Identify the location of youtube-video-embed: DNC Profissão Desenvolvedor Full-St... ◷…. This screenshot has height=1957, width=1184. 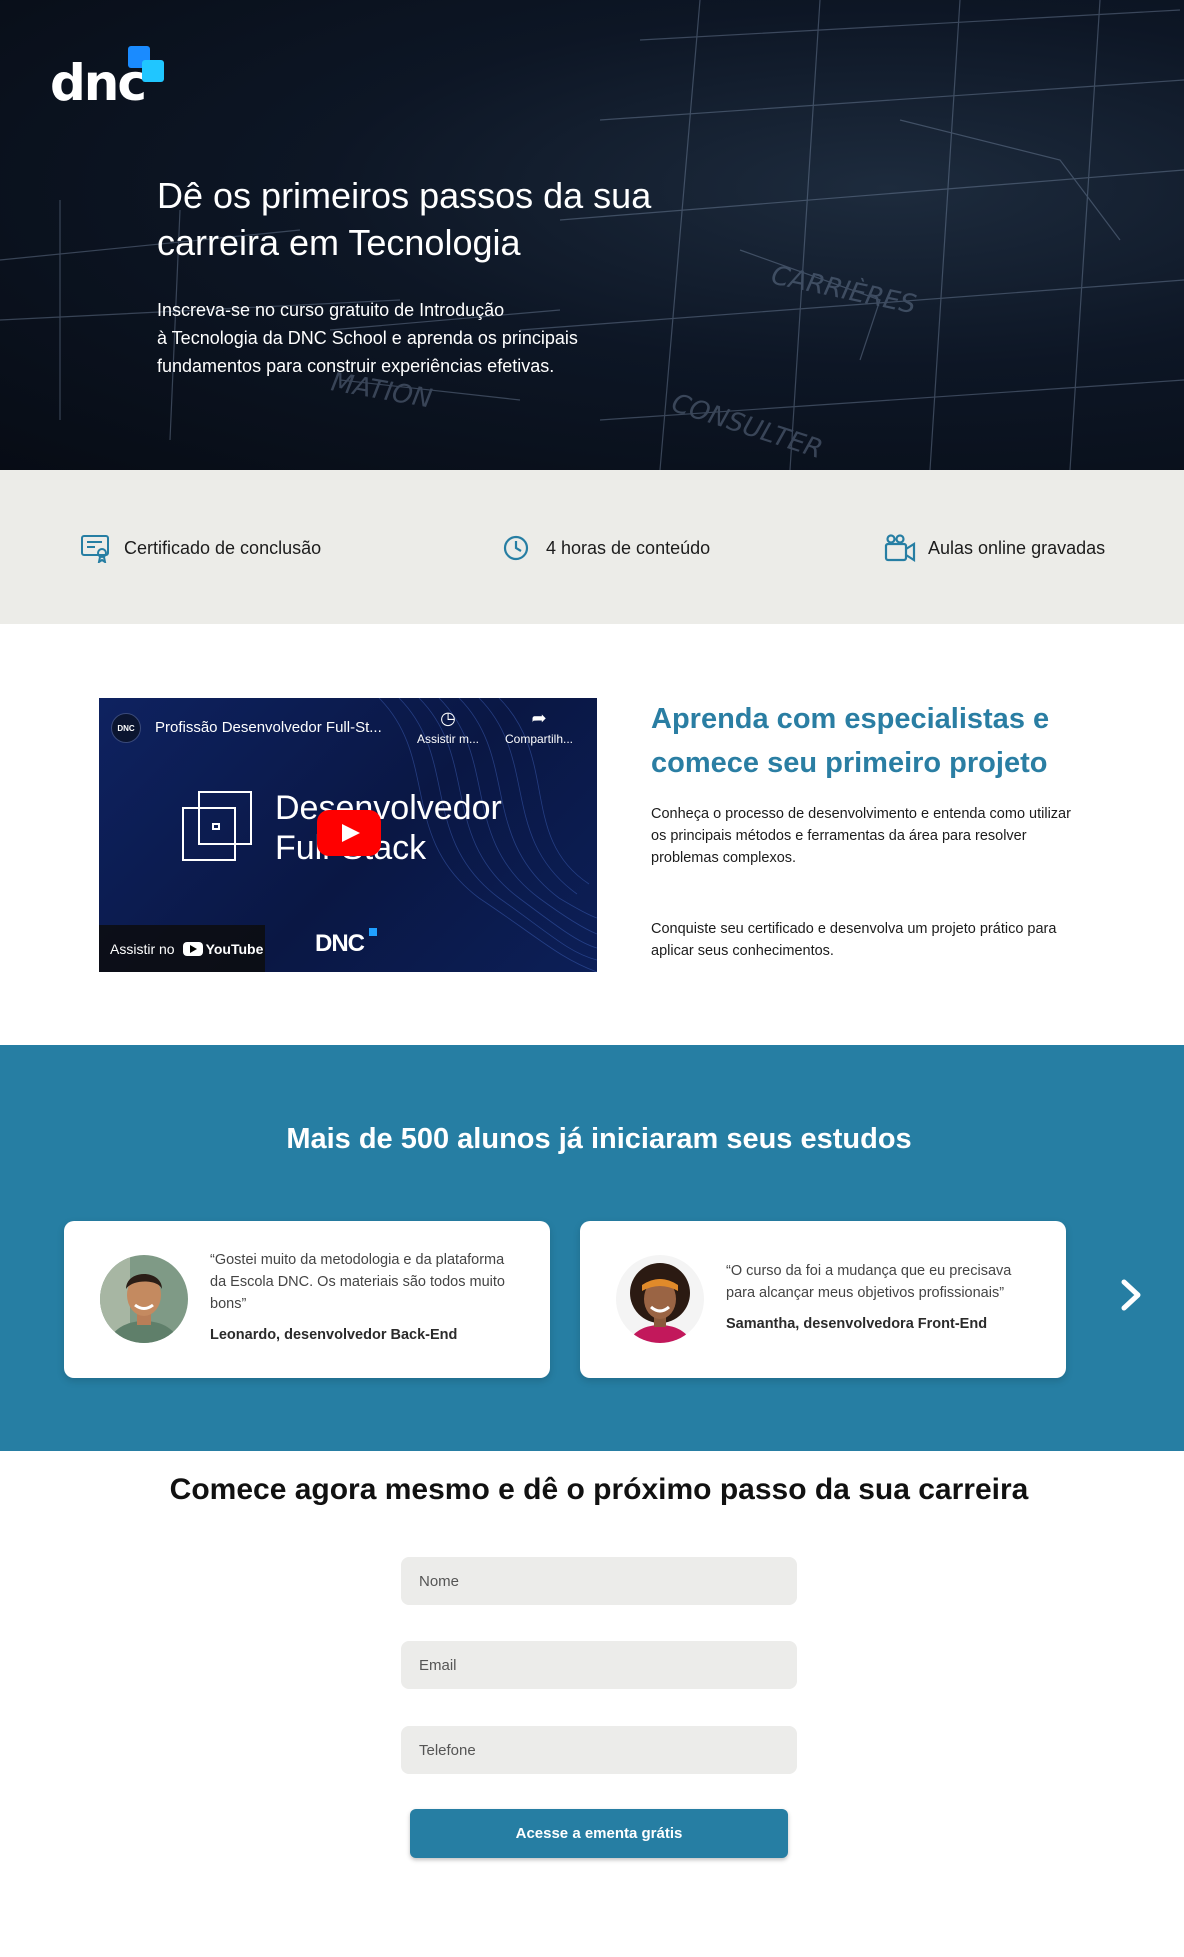
(348, 835).